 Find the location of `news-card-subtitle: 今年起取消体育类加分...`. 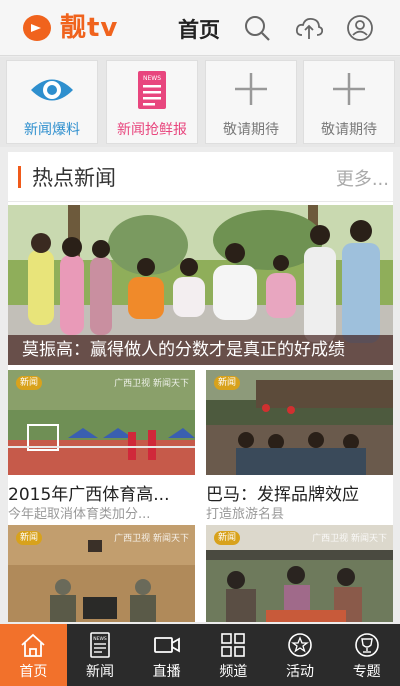

news-card-subtitle: 今年起取消体育类加分... is located at coordinates (79, 514).